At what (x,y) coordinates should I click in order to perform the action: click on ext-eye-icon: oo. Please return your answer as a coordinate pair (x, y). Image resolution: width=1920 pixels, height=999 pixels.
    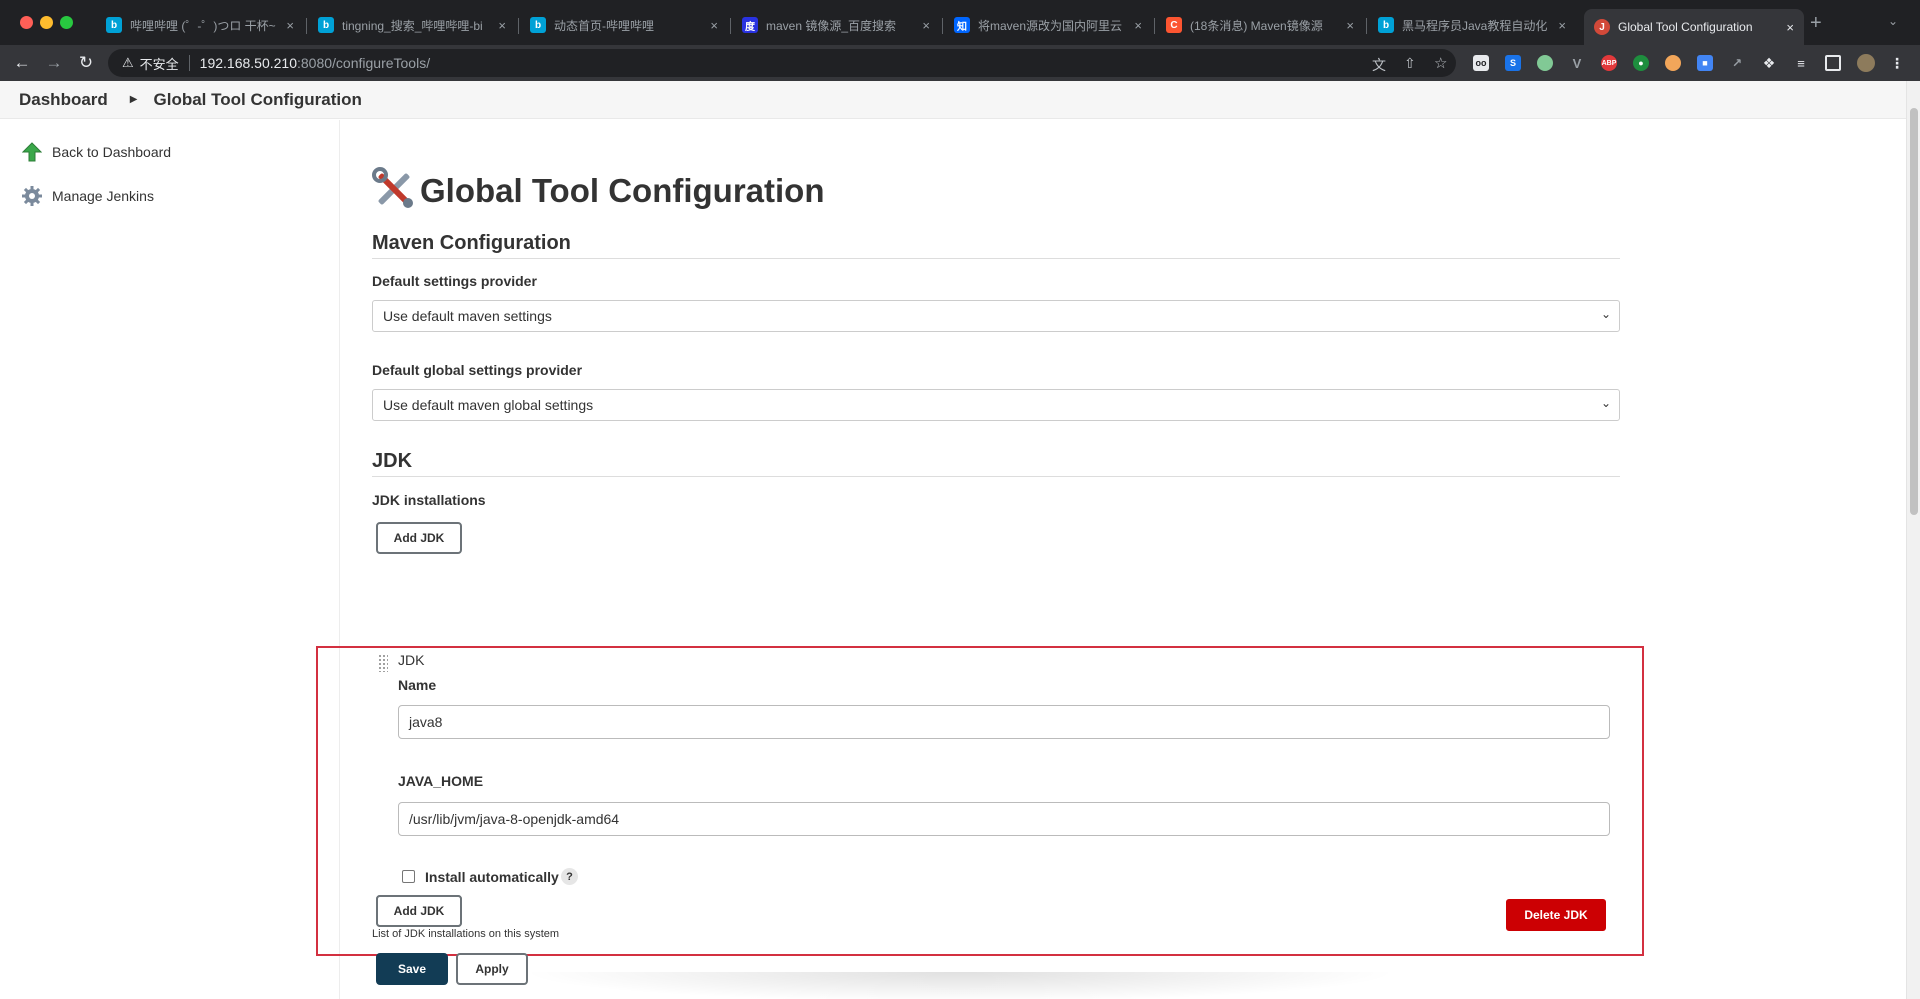
    Looking at the image, I should click on (1481, 63).